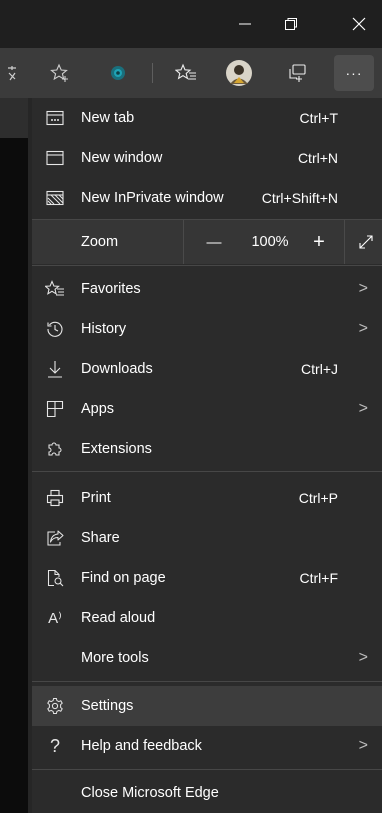 The image size is (382, 813). Describe the element at coordinates (54, 745) in the screenshot. I see `help-icon: ?` at that location.